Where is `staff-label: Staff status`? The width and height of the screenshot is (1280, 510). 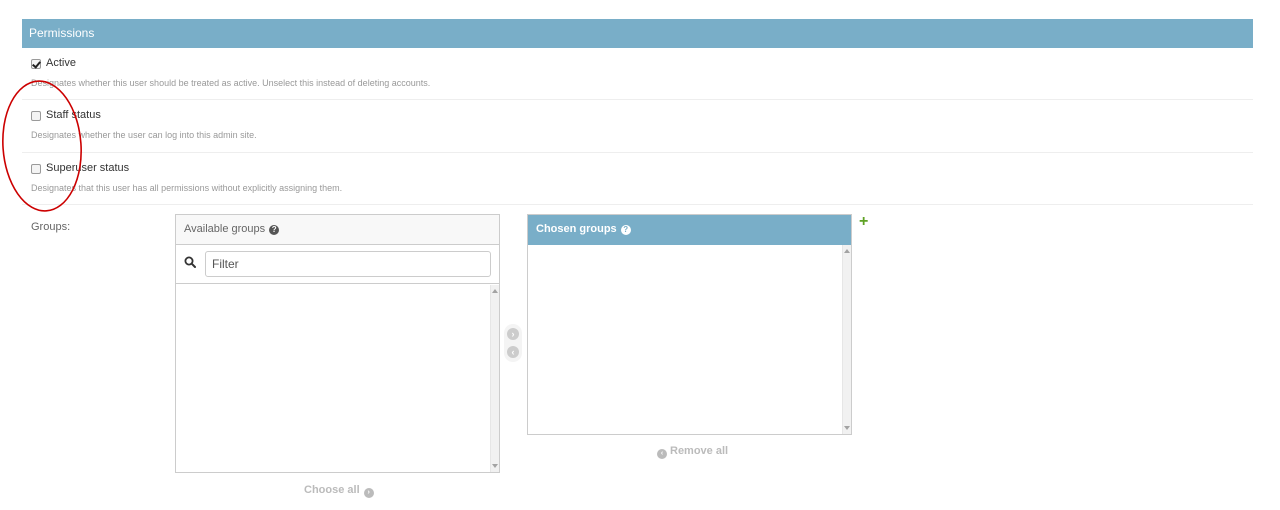 staff-label: Staff status is located at coordinates (73, 115).